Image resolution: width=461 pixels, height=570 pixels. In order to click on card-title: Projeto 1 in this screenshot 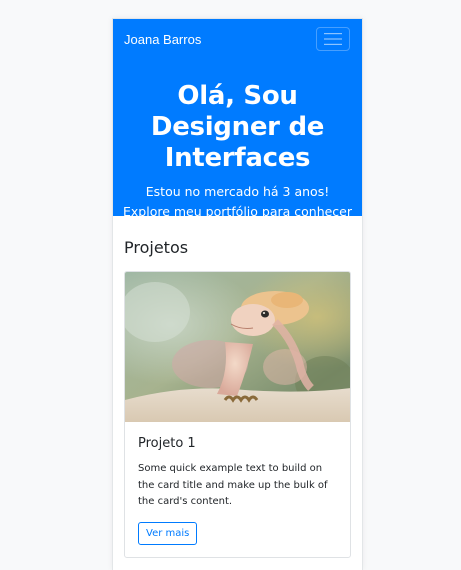, I will do `click(167, 443)`.